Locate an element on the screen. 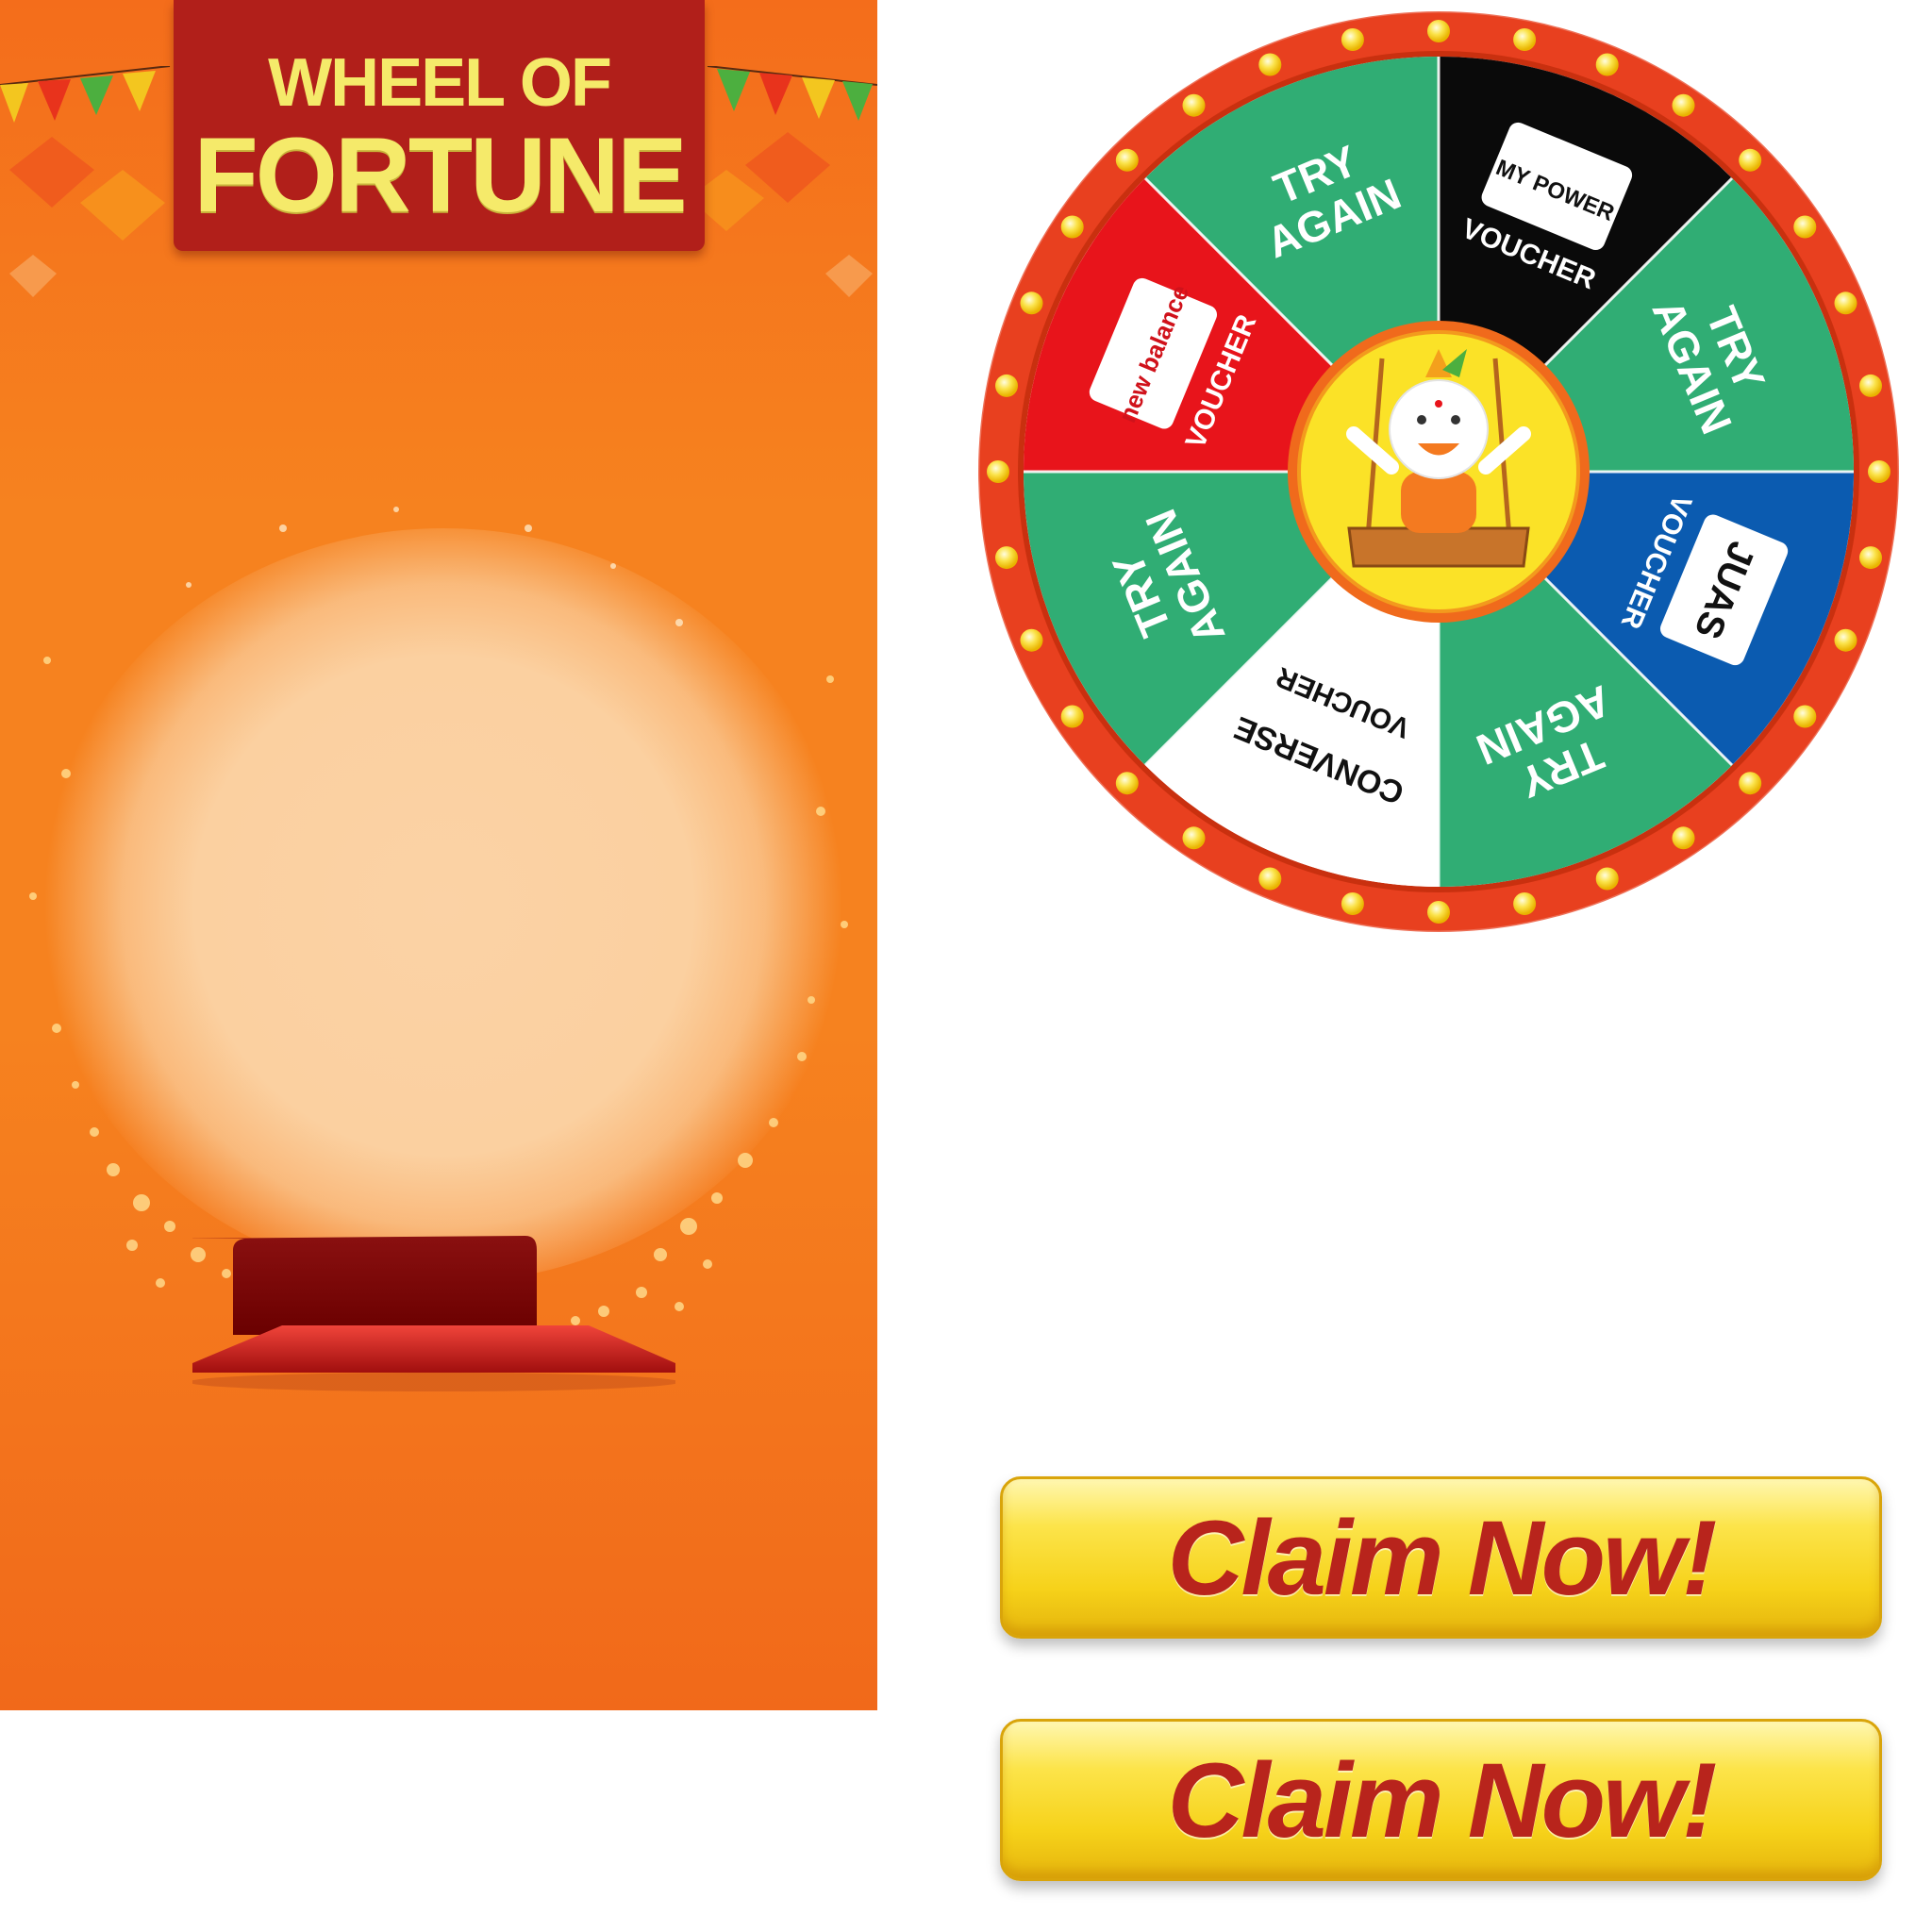  claim-now-label-2: Claim Now! is located at coordinates (1442, 1800).